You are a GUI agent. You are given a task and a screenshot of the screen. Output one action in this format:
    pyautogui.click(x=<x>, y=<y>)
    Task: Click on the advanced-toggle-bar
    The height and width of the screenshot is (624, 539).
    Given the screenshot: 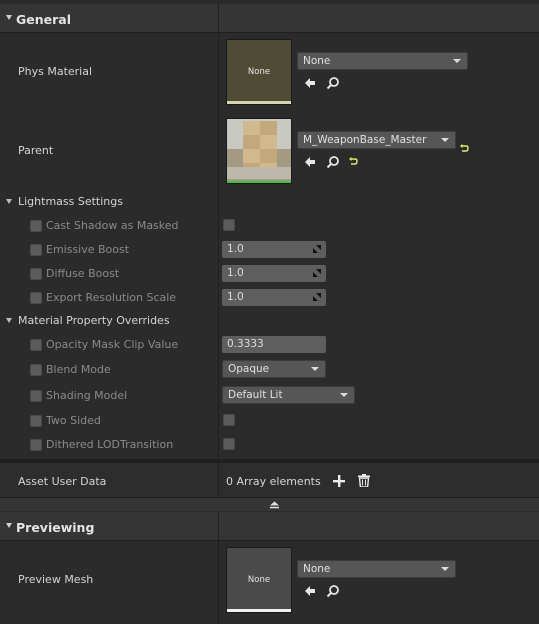 What is the action you would take?
    pyautogui.click(x=269, y=504)
    